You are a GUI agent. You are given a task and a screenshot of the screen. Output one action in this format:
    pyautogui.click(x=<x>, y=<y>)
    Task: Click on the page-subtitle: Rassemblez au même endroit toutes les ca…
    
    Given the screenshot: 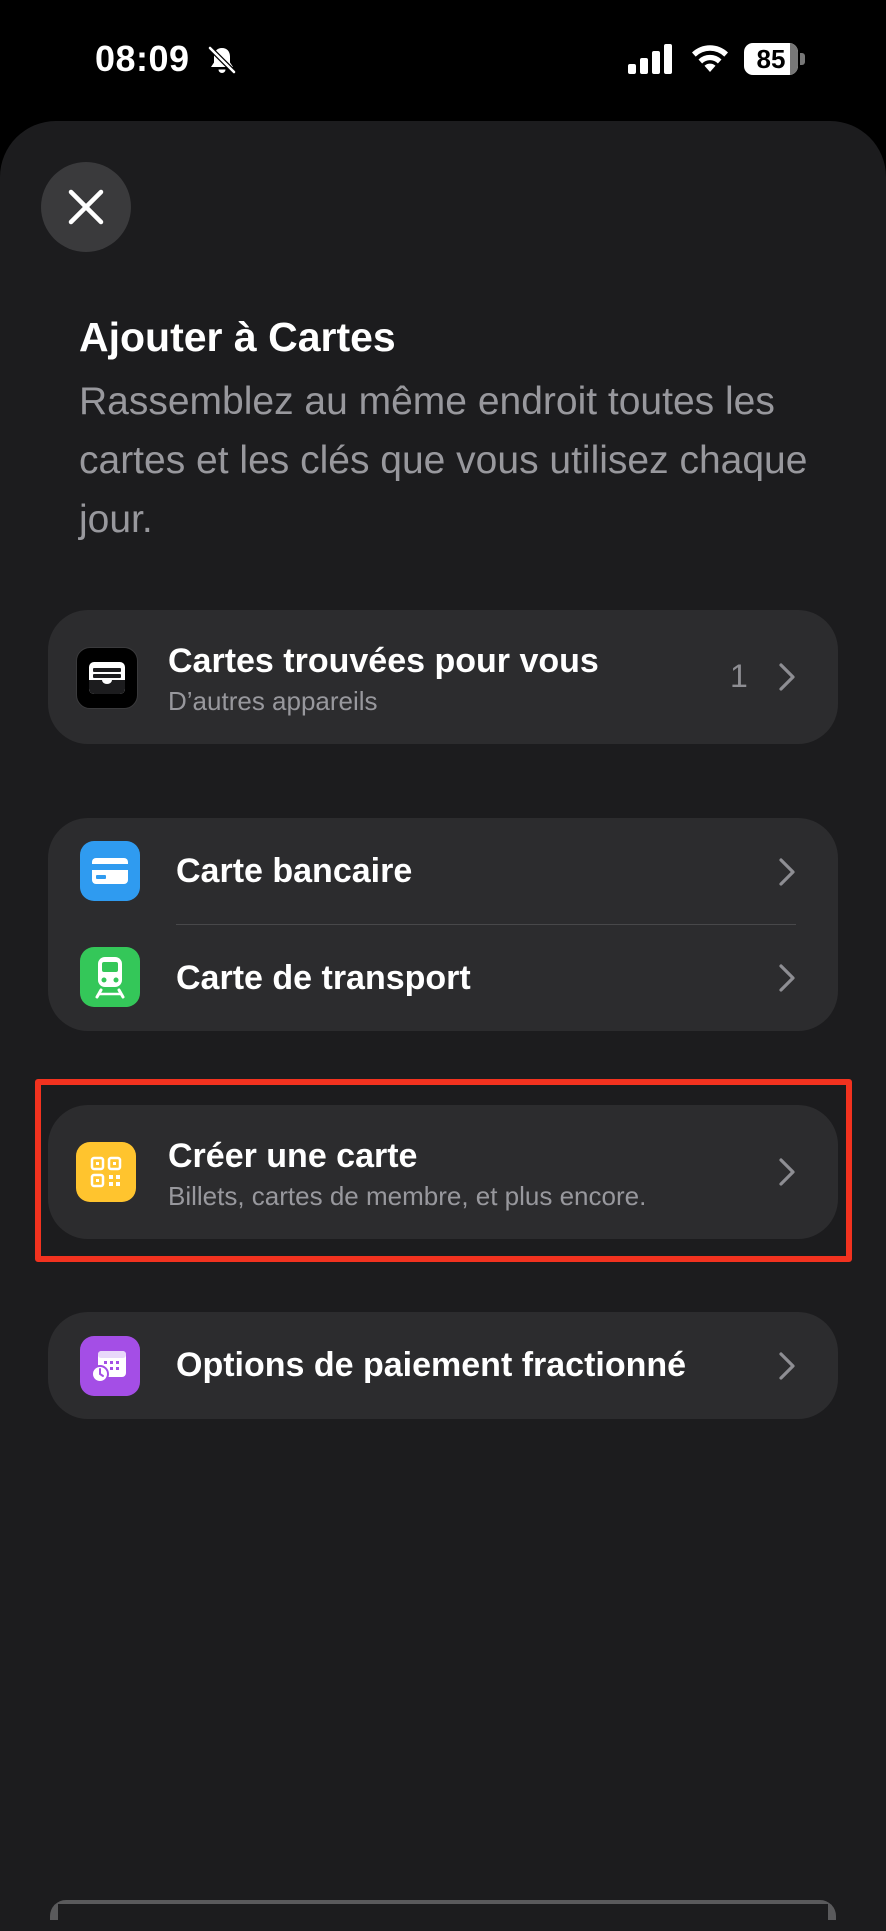 What is the action you would take?
    pyautogui.click(x=443, y=460)
    